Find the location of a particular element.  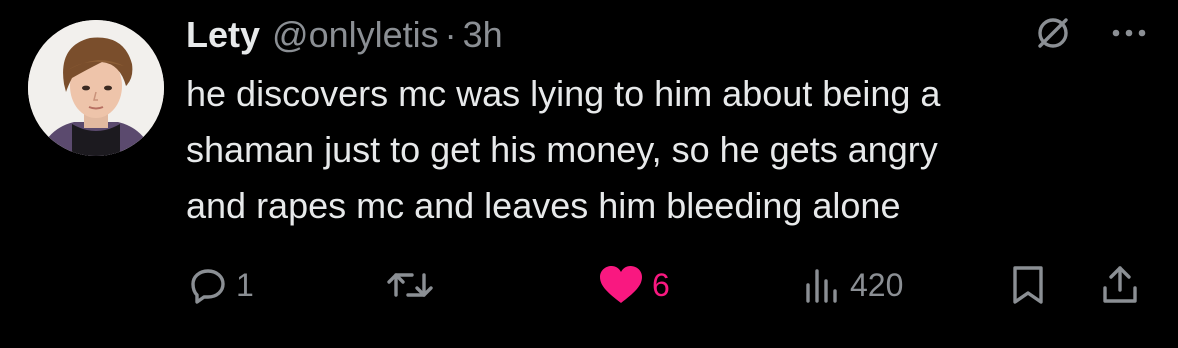

views-icon is located at coordinates (821, 286).